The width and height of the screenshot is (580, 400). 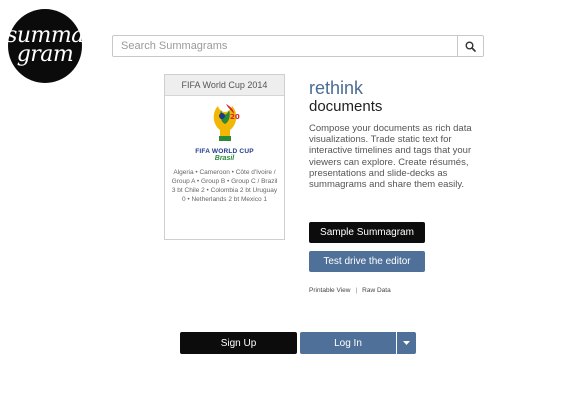 I want to click on log-in-button: Log In, so click(x=348, y=343).